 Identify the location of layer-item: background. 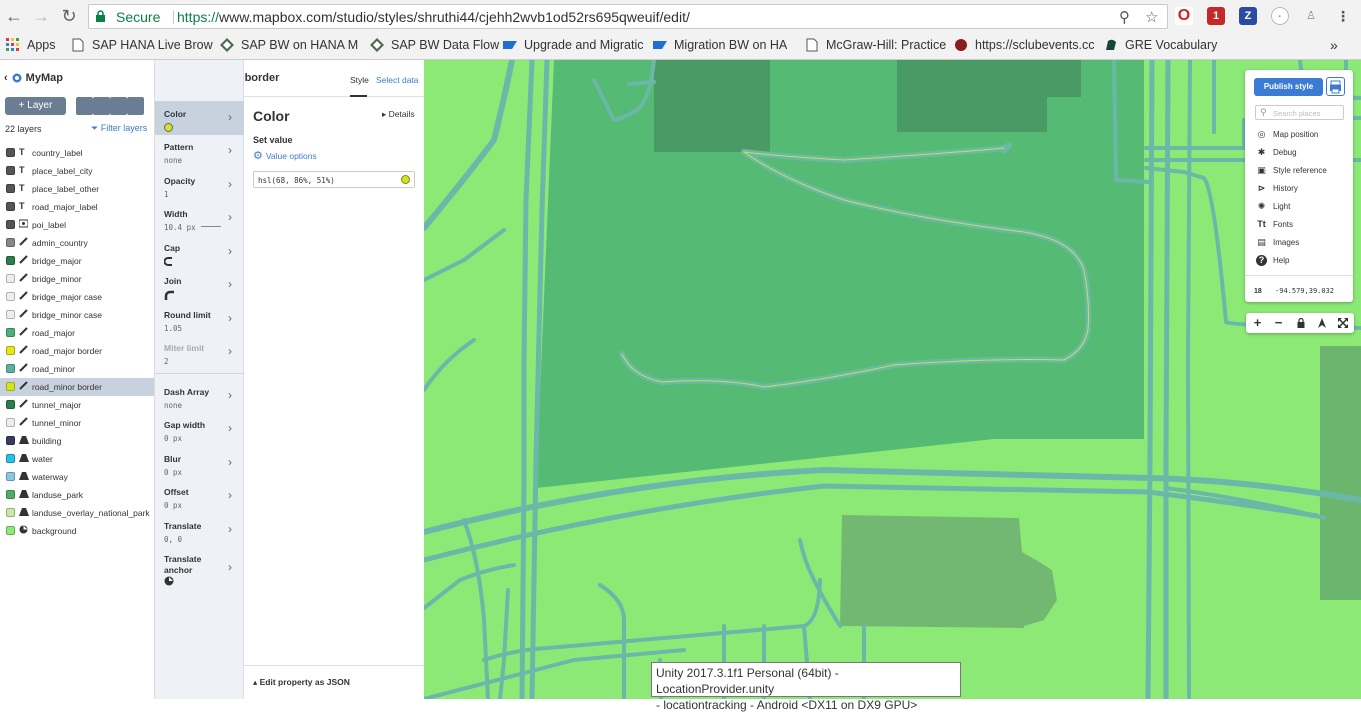
(77, 531).